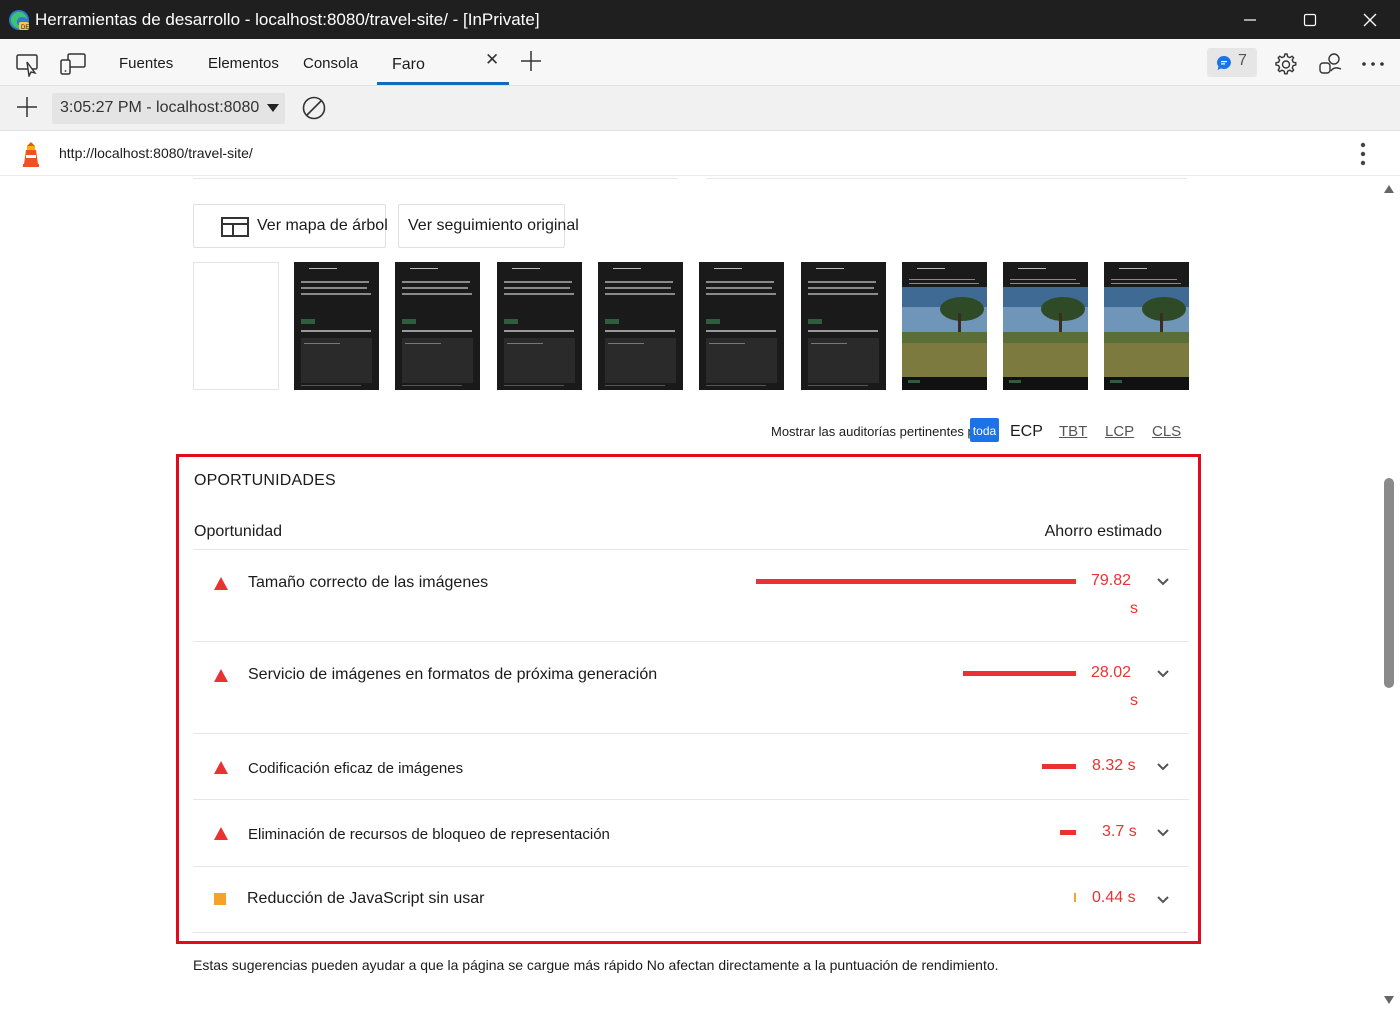 Image resolution: width=1400 pixels, height=1016 pixels. I want to click on issues-count: 7, so click(1242, 60).